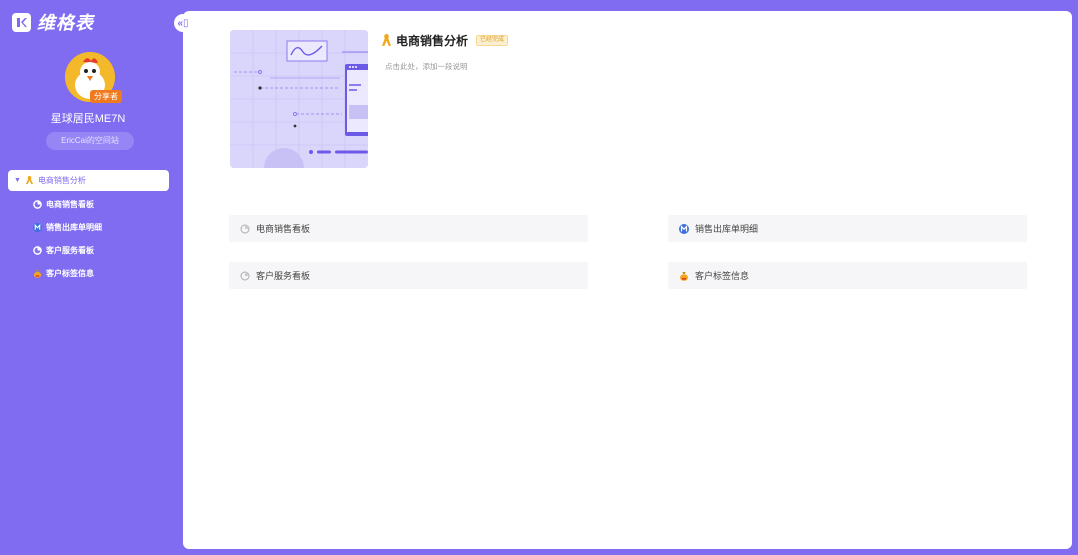 This screenshot has height=555, width=1078. I want to click on avatar-badge: 分享者, so click(106, 96).